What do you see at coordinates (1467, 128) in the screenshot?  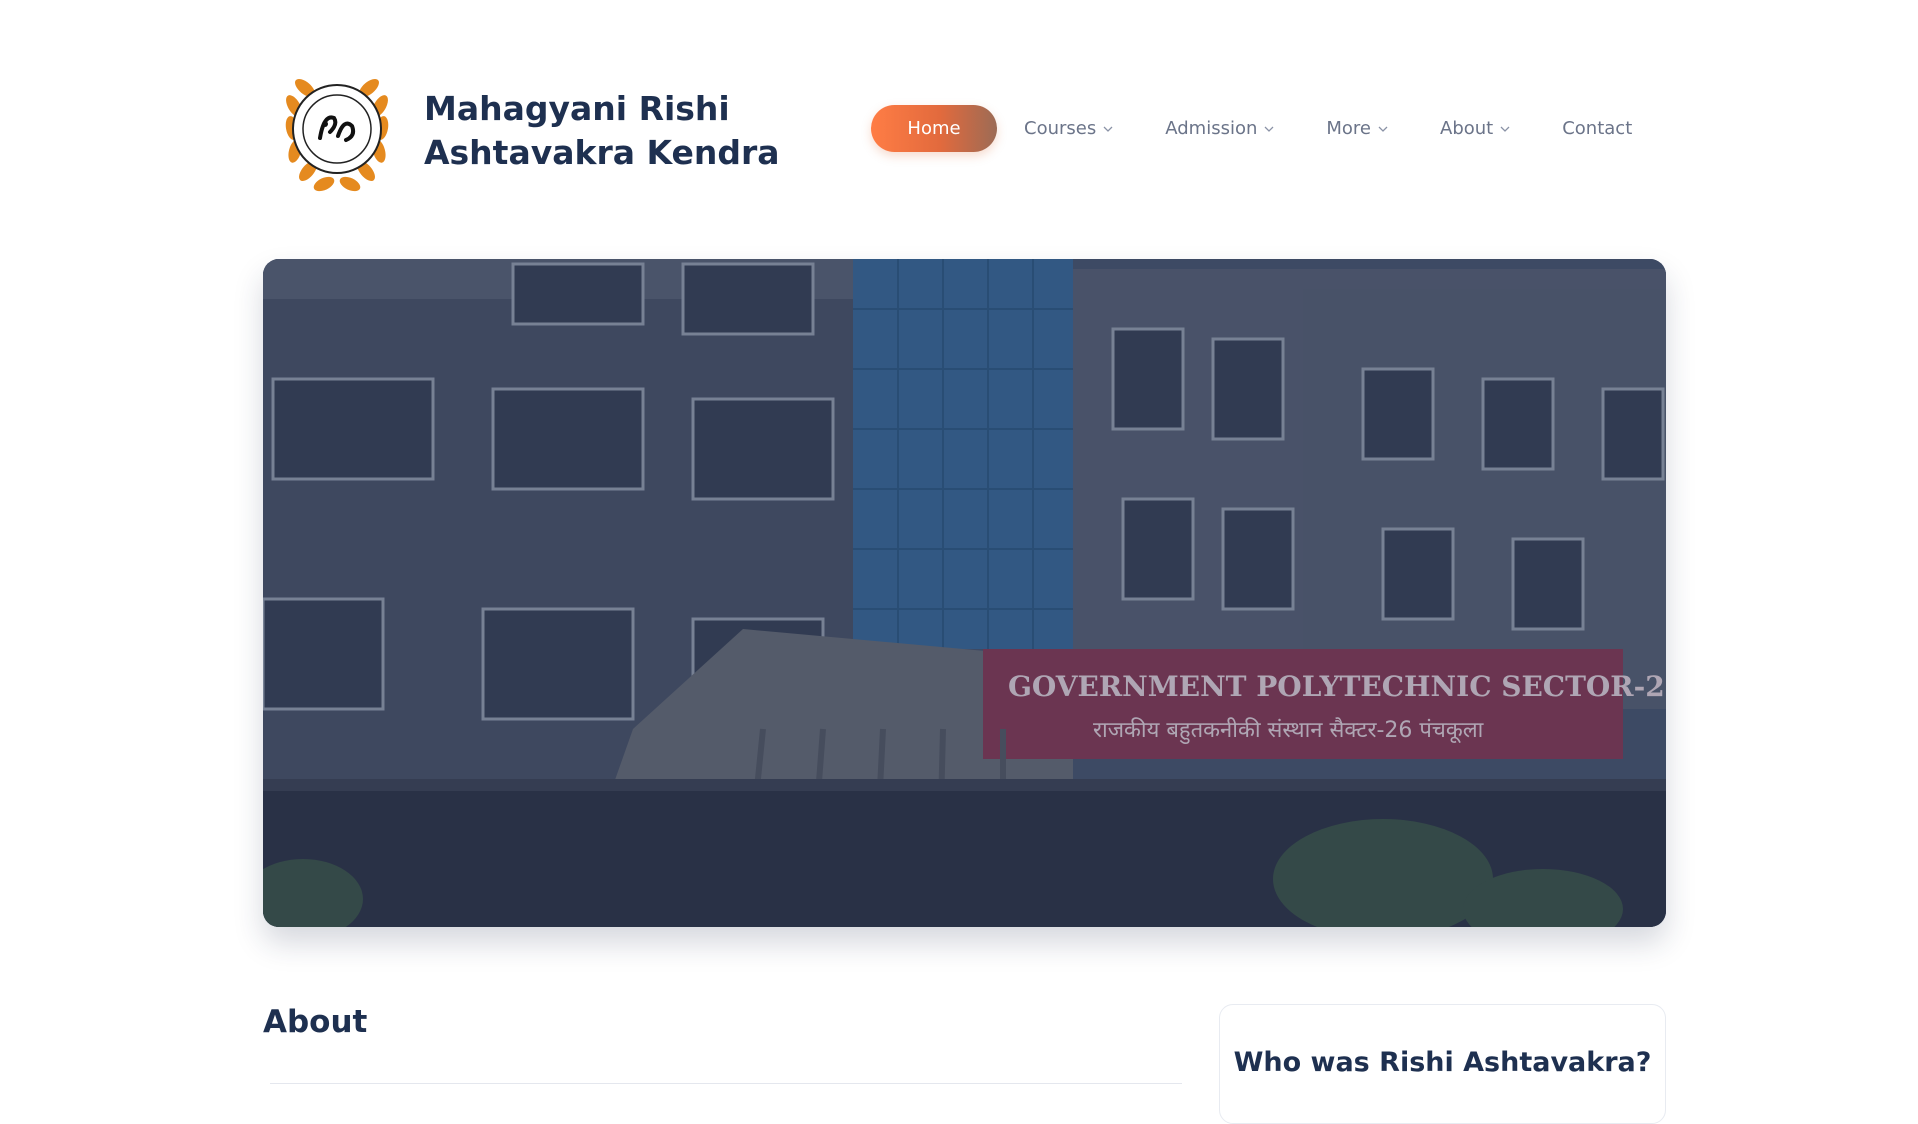 I see `nav-about-label: About` at bounding box center [1467, 128].